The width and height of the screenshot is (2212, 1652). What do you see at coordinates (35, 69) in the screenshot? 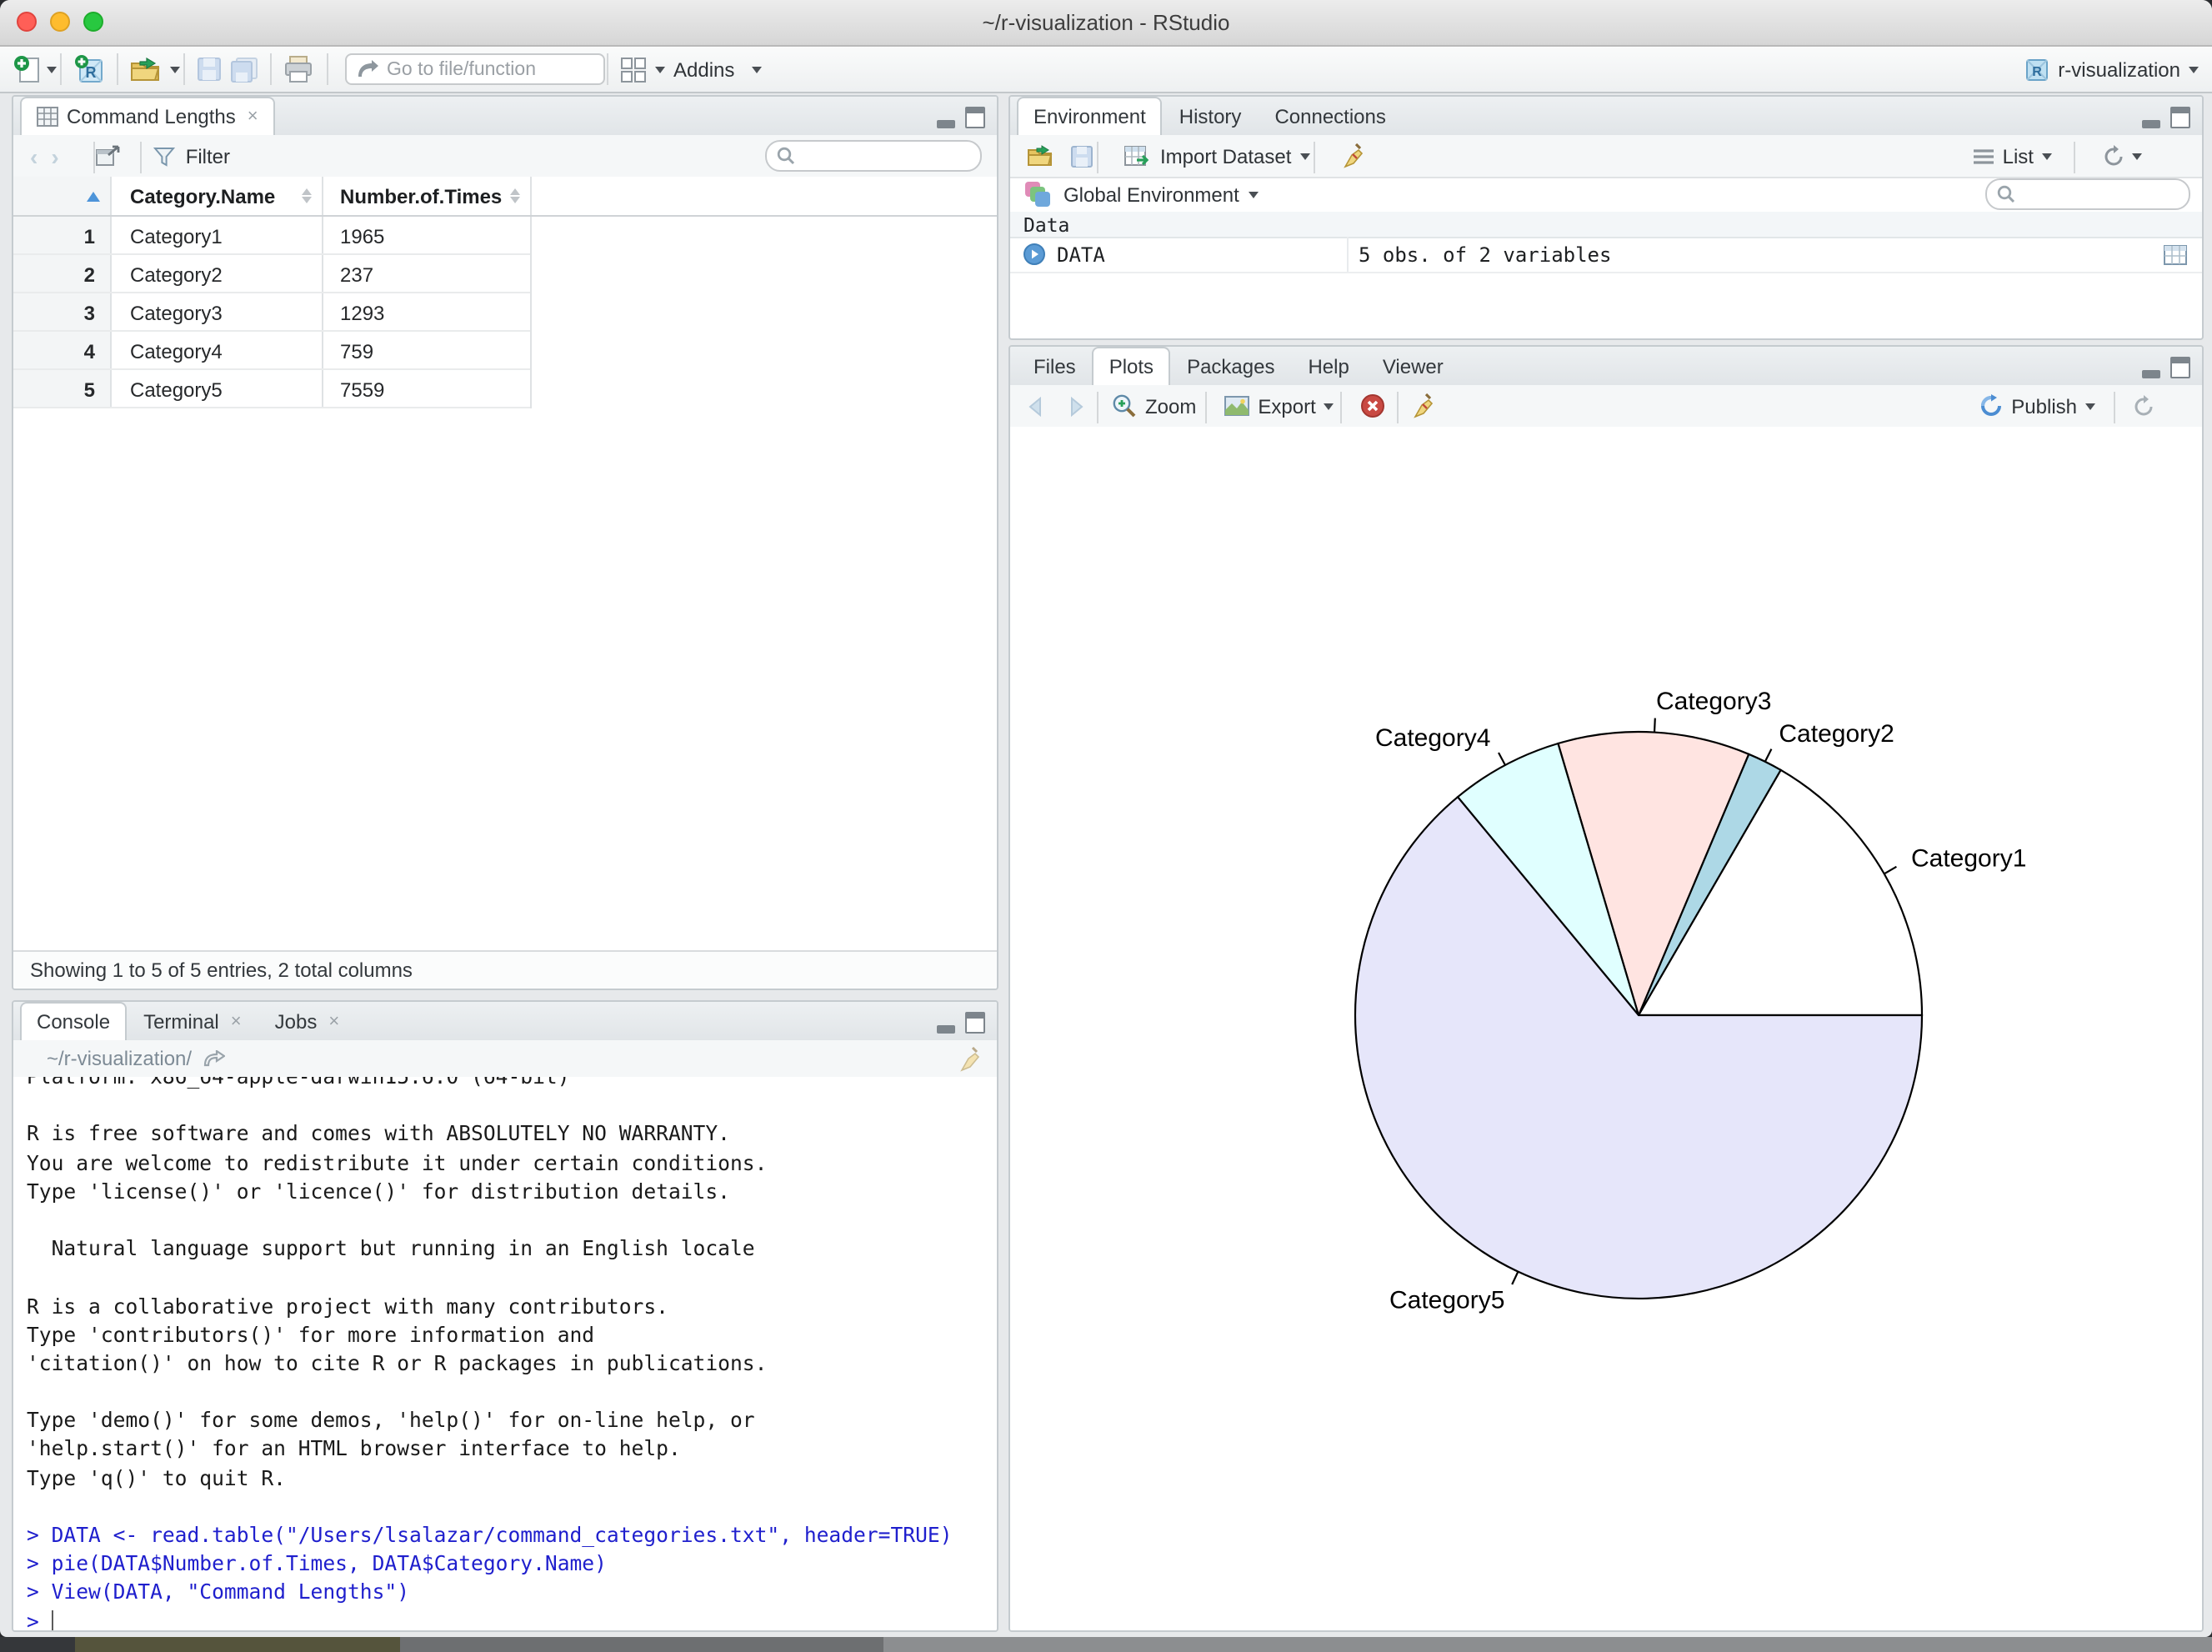
I see `new-file-button` at bounding box center [35, 69].